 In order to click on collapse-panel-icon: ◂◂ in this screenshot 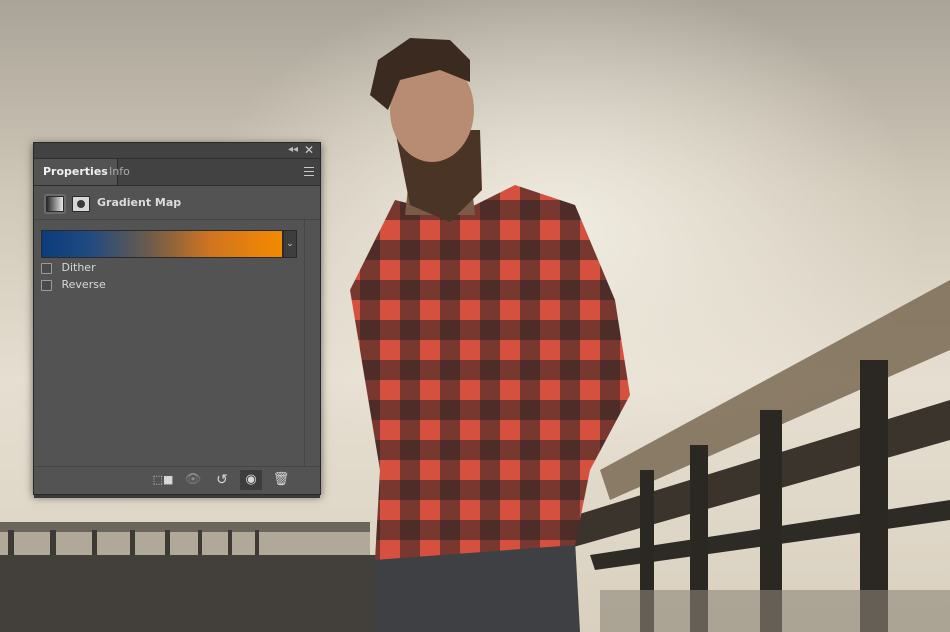, I will do `click(293, 149)`.